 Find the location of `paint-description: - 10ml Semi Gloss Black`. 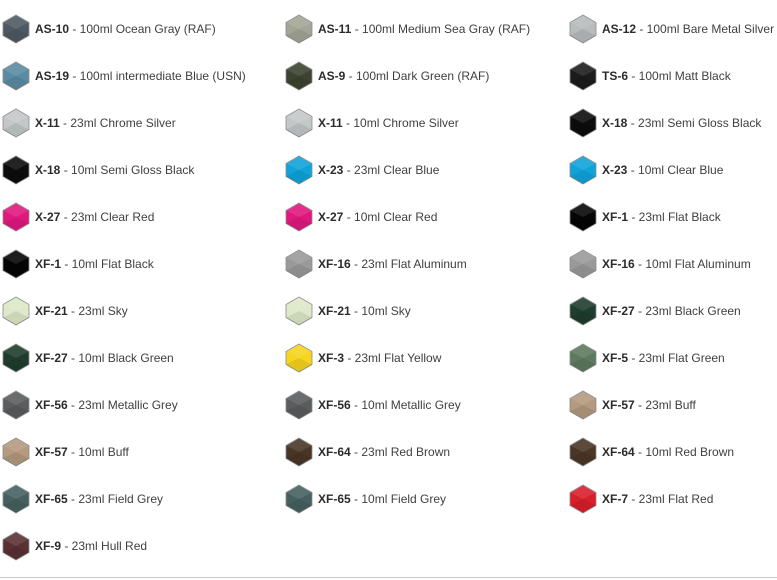

paint-description: - 10ml Semi Gloss Black is located at coordinates (127, 169).